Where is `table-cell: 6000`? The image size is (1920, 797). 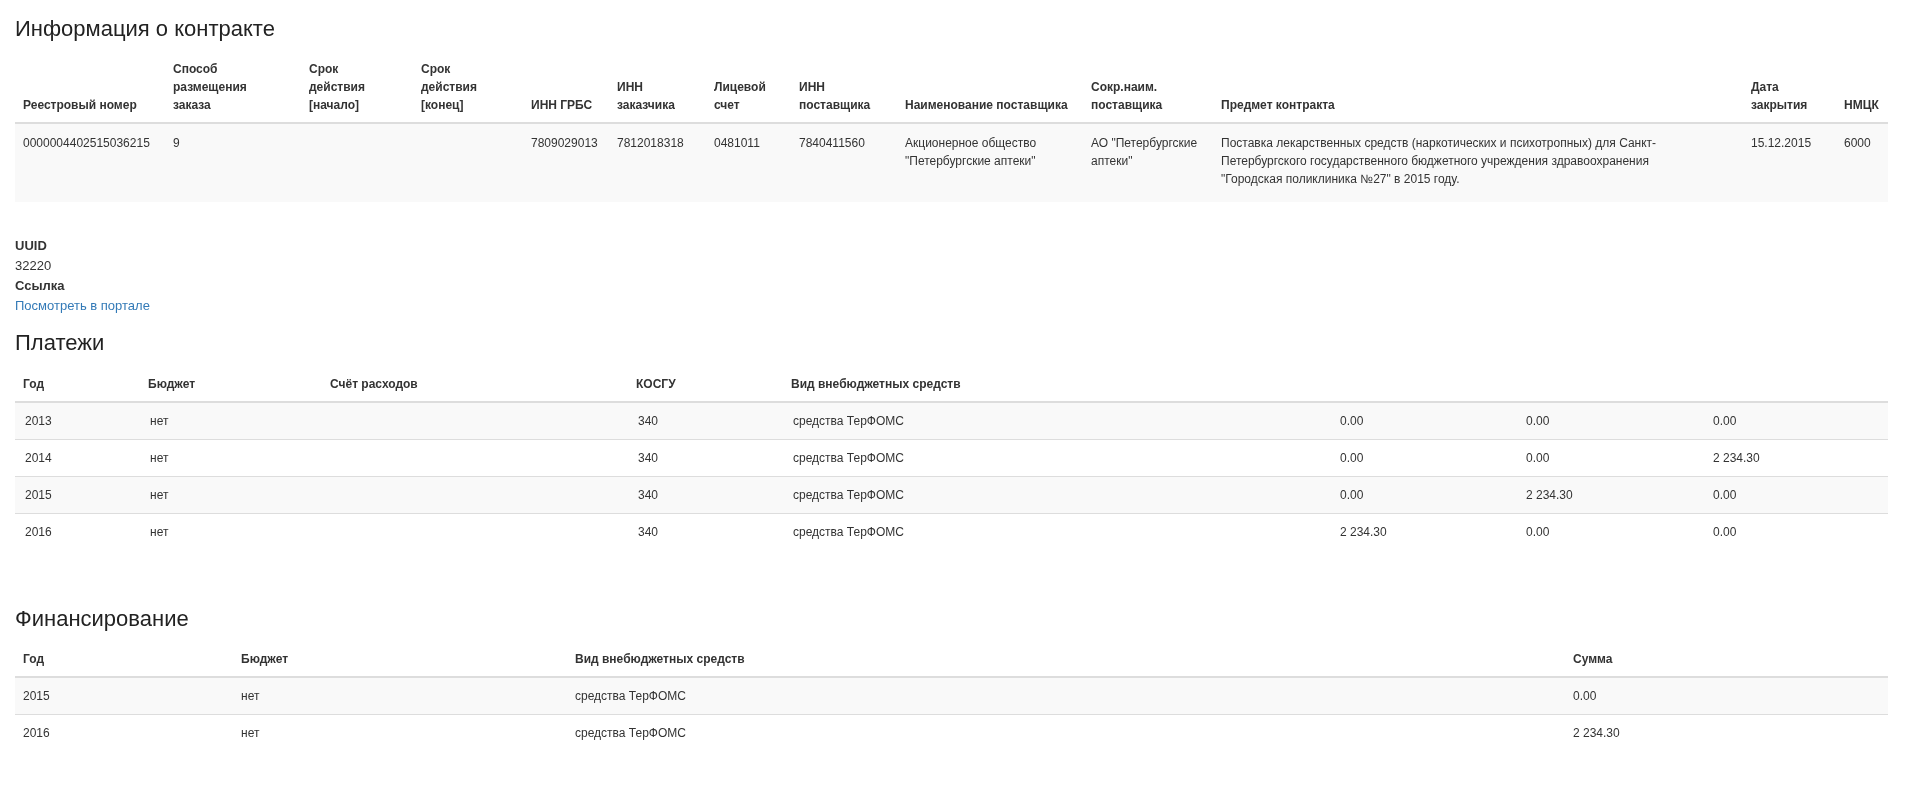 table-cell: 6000 is located at coordinates (1862, 163).